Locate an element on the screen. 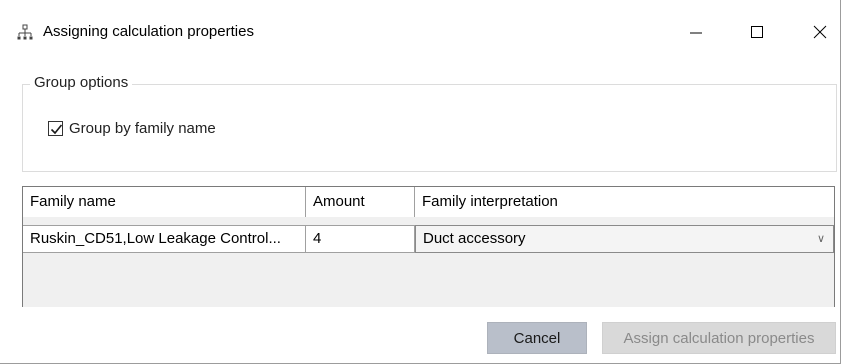 This screenshot has height=364, width=841. close-icon is located at coordinates (820, 32).